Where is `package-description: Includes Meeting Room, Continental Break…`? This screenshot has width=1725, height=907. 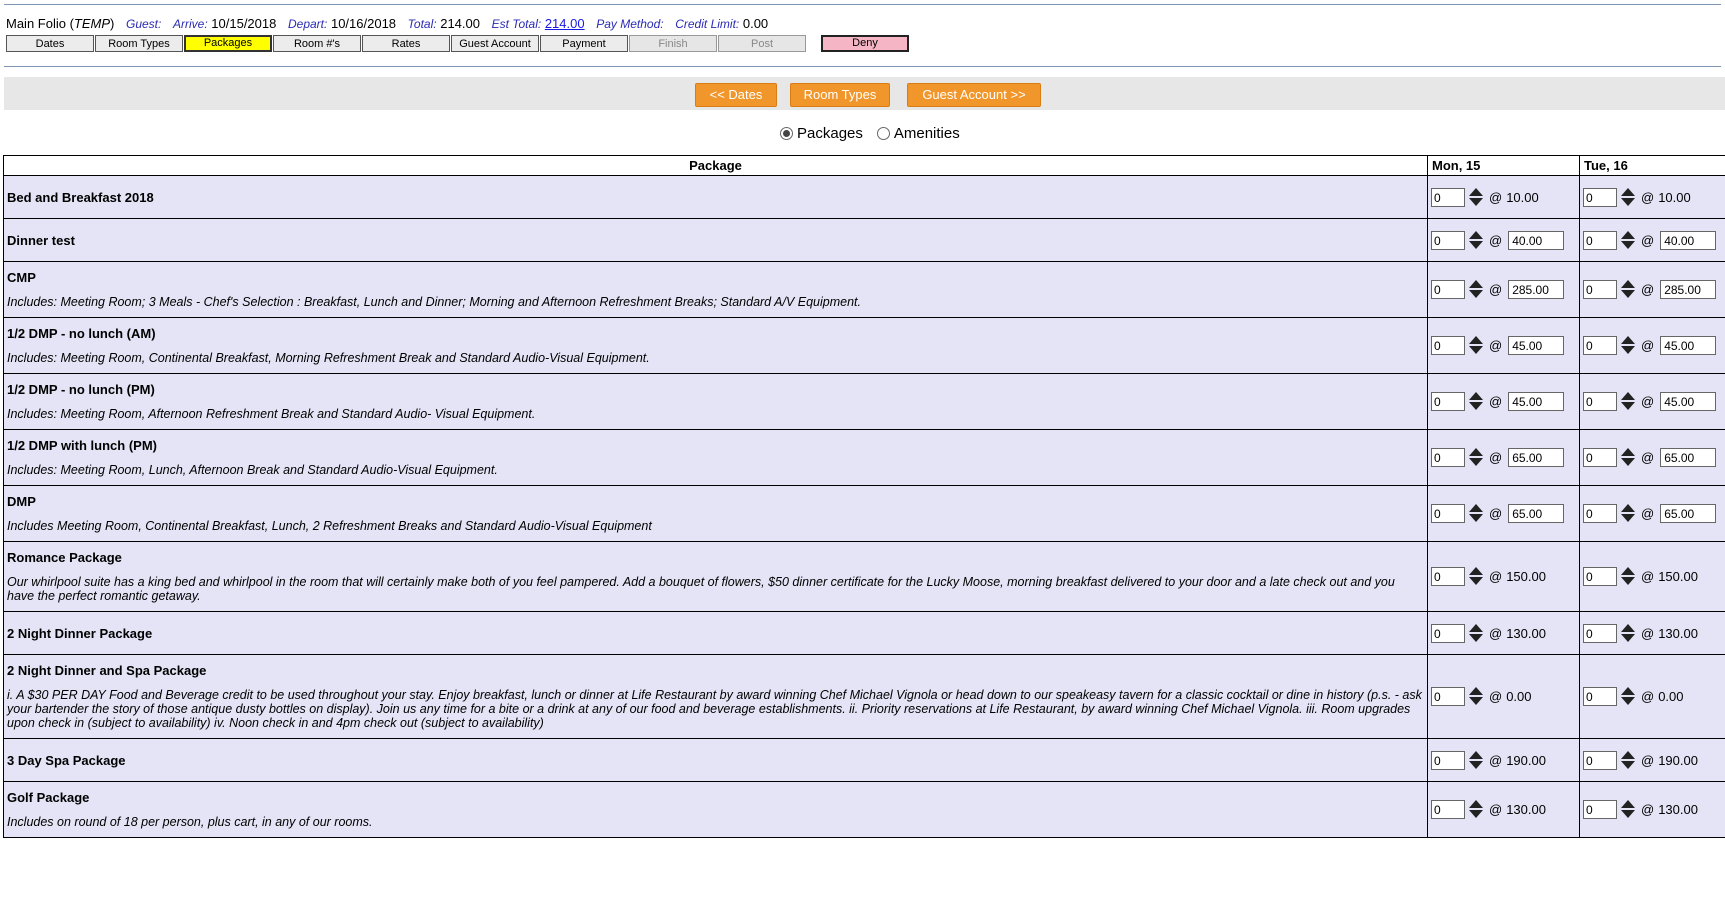
package-description: Includes Meeting Room, Continental Break… is located at coordinates (329, 526).